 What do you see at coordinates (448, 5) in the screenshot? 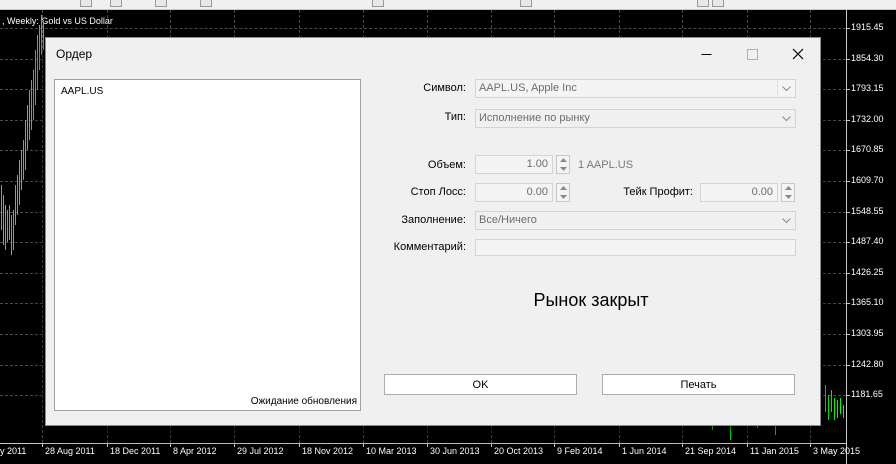
I see `toolbar` at bounding box center [448, 5].